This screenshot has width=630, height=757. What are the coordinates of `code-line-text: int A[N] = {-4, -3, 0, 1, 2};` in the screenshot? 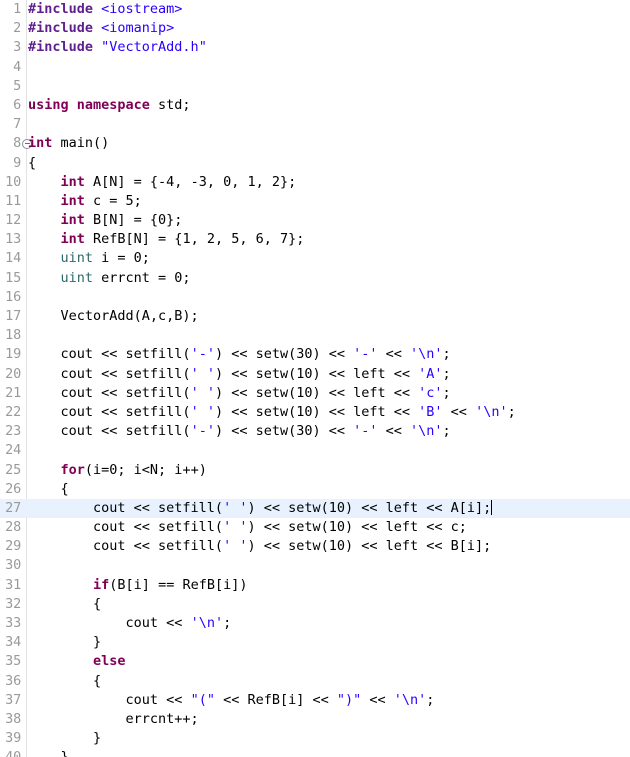 It's located at (162, 182).